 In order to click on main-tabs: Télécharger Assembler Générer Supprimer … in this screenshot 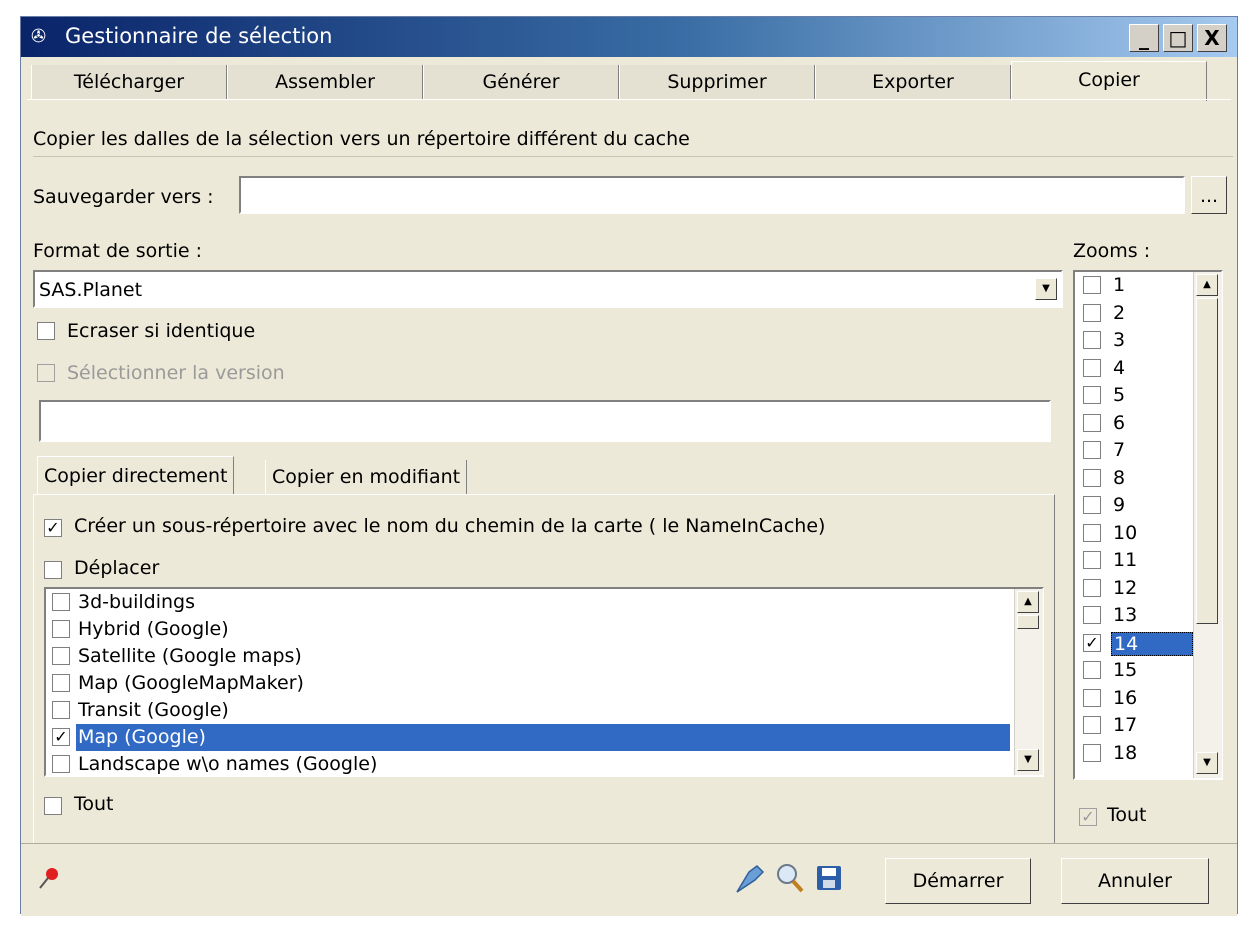, I will do `click(629, 81)`.